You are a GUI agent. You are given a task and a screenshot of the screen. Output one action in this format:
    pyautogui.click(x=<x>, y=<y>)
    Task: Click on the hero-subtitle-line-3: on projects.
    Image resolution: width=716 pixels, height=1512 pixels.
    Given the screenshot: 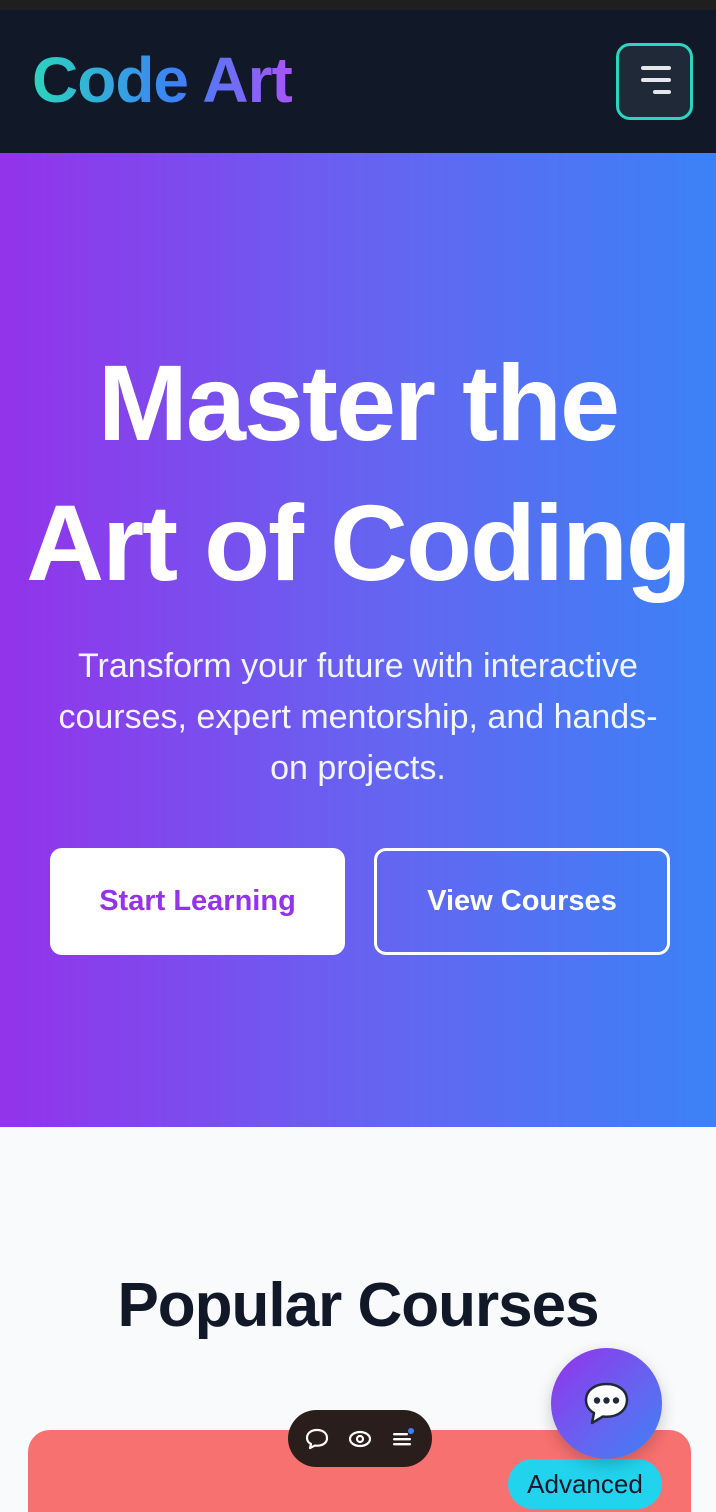 What is the action you would take?
    pyautogui.click(x=358, y=768)
    